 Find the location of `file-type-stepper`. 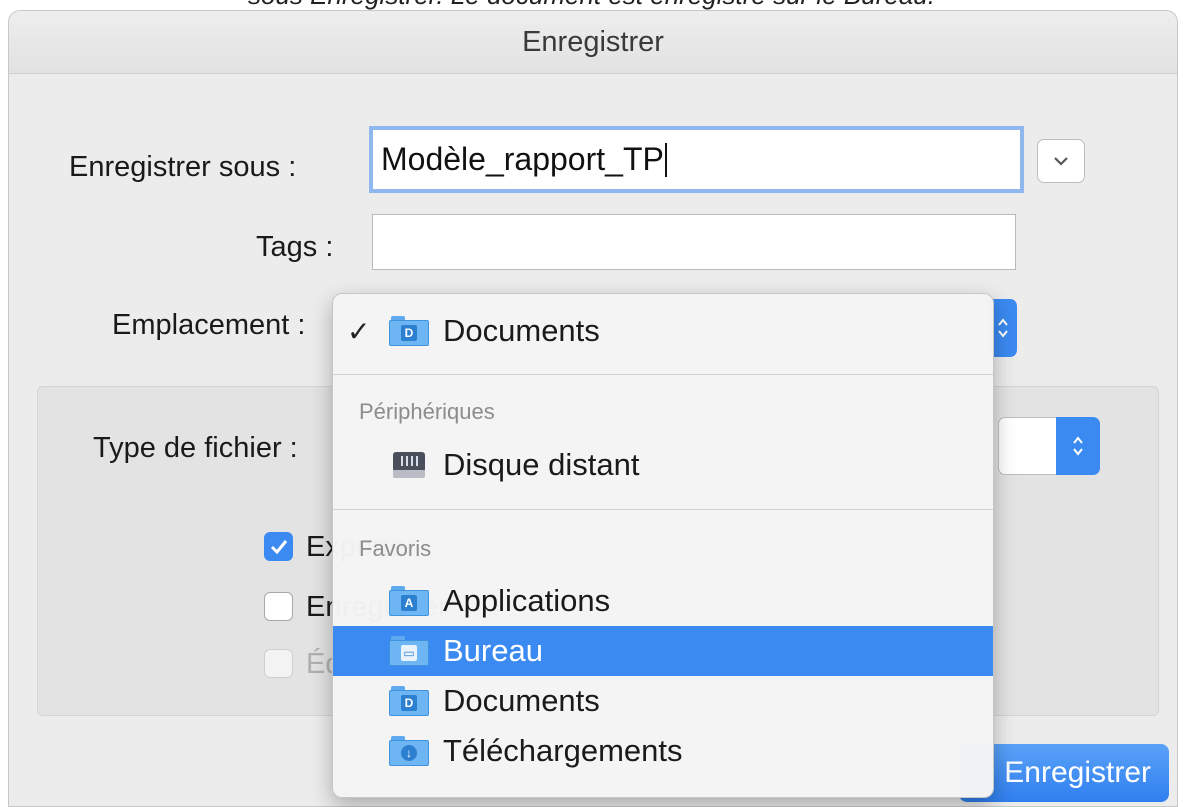

file-type-stepper is located at coordinates (1078, 446).